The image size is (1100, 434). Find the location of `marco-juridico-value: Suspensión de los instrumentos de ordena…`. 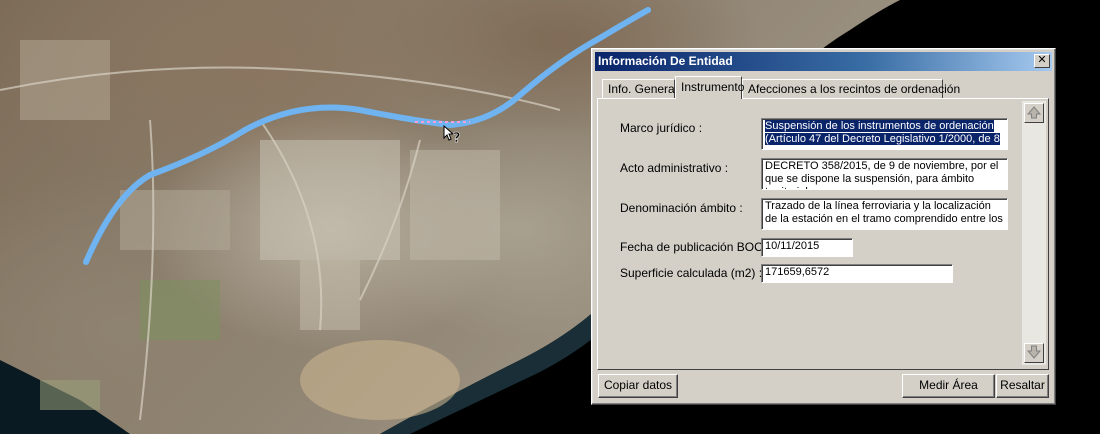

marco-juridico-value: Suspensión de los instrumentos de ordena… is located at coordinates (882, 132).